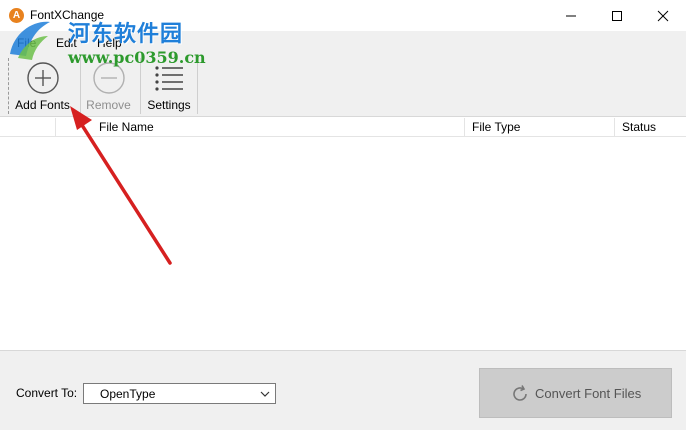  Describe the element at coordinates (265, 394) in the screenshot. I see `chevron-down-icon` at that location.